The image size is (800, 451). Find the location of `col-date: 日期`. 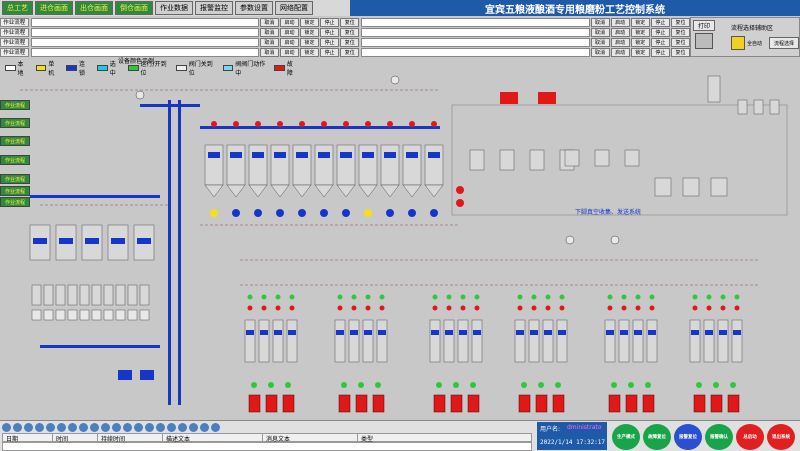

col-date: 日期 is located at coordinates (28, 438).